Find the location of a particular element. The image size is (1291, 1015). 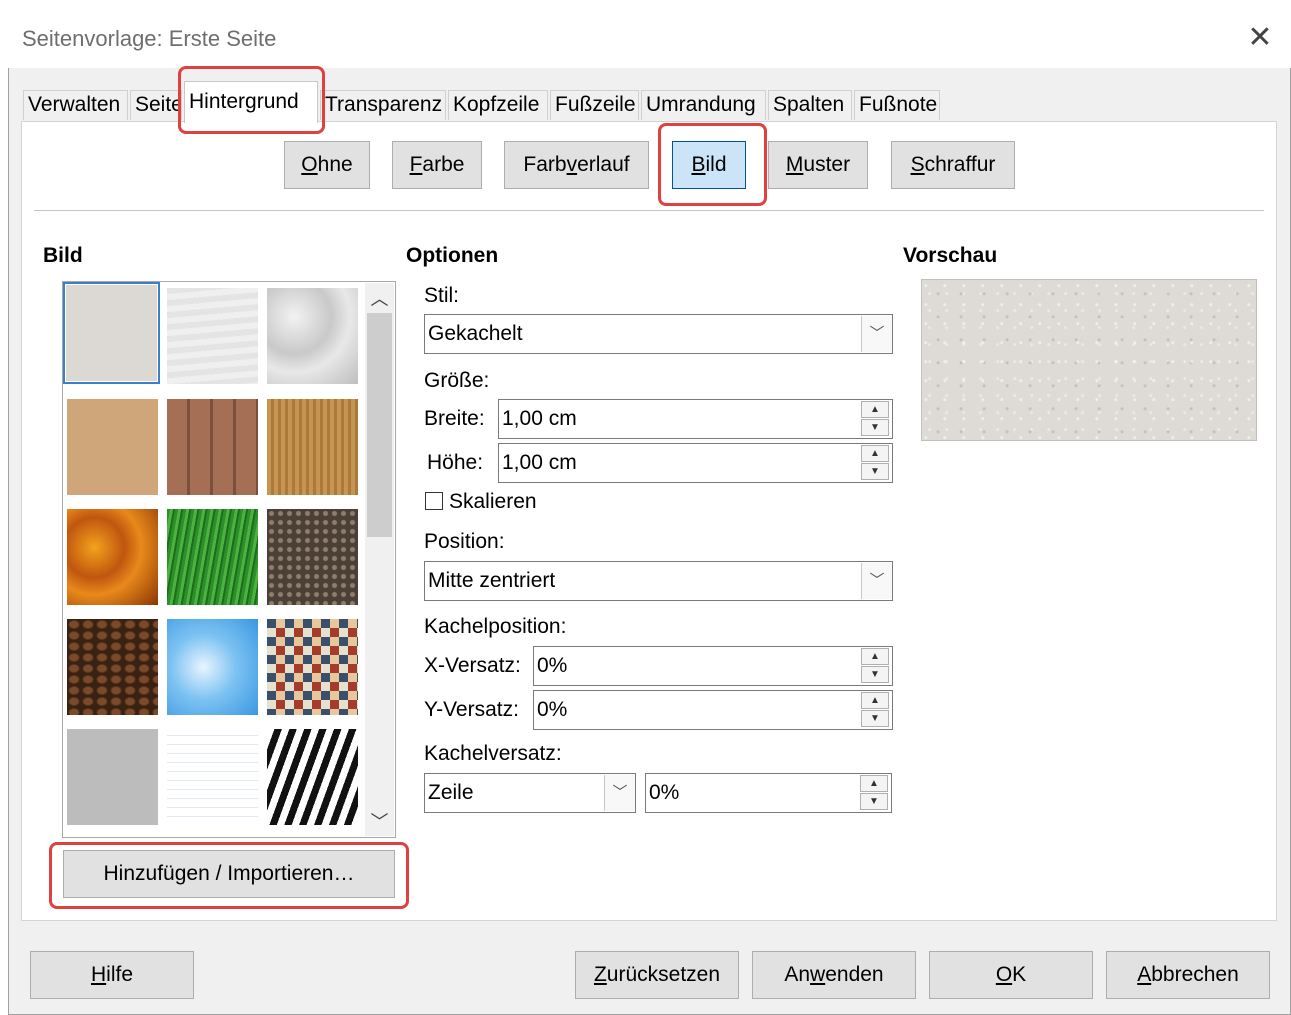

reset-button: Zurücksetzen is located at coordinates (657, 975).